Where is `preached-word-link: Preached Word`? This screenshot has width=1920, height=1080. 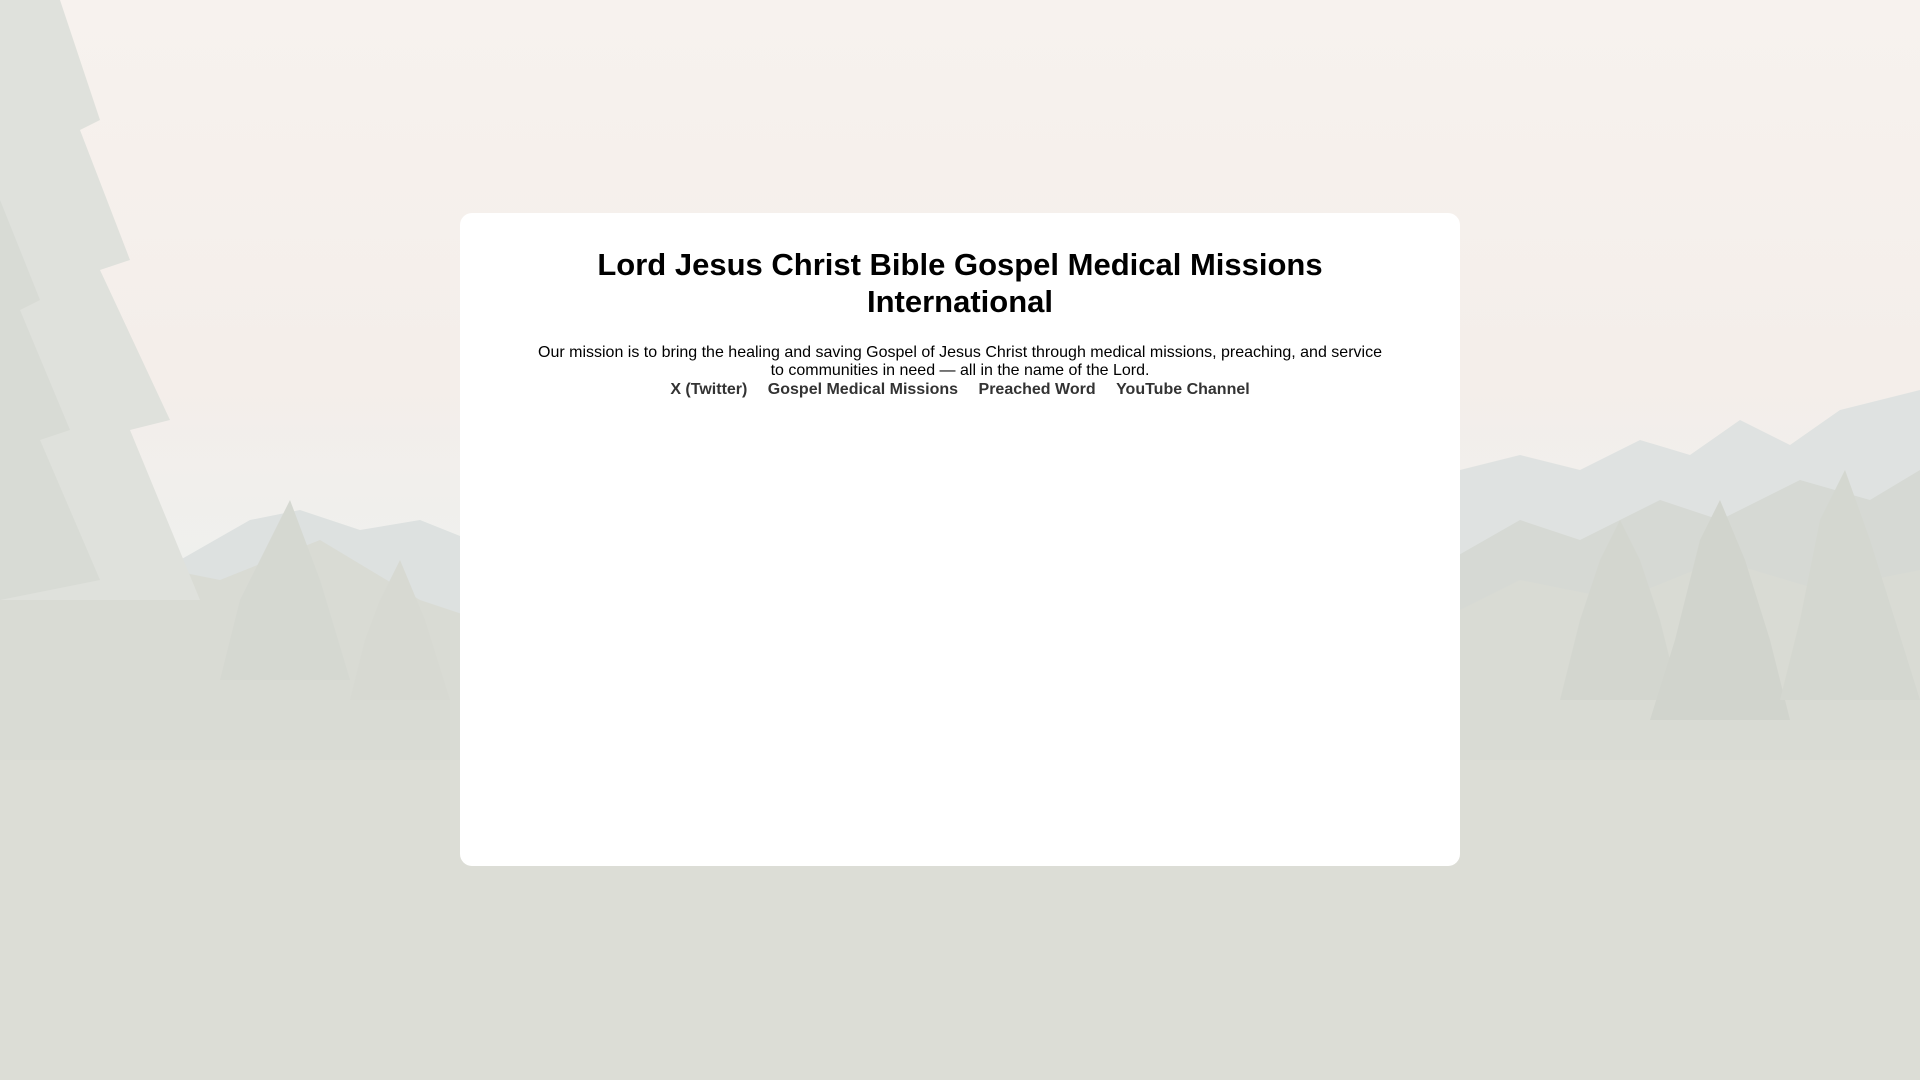 preached-word-link: Preached Word is located at coordinates (1037, 389).